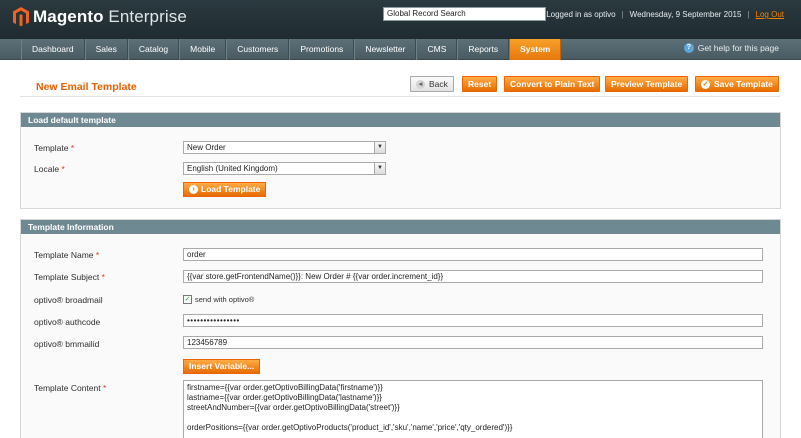  What do you see at coordinates (464, 14) in the screenshot?
I see `global-search-input: Global Record Search` at bounding box center [464, 14].